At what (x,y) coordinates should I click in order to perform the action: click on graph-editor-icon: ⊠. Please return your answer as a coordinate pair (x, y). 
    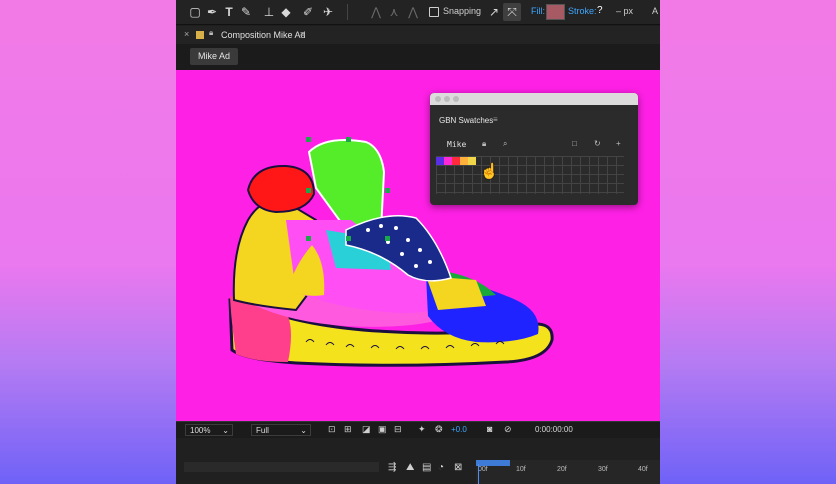
    Looking at the image, I should click on (458, 467).